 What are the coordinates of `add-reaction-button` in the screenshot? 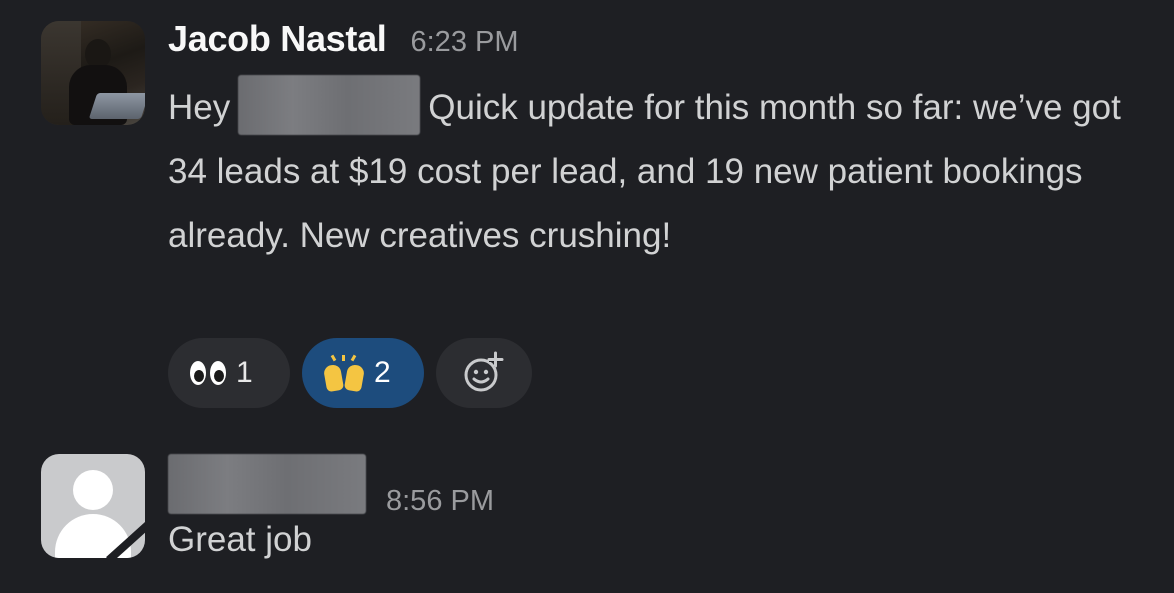 It's located at (484, 373).